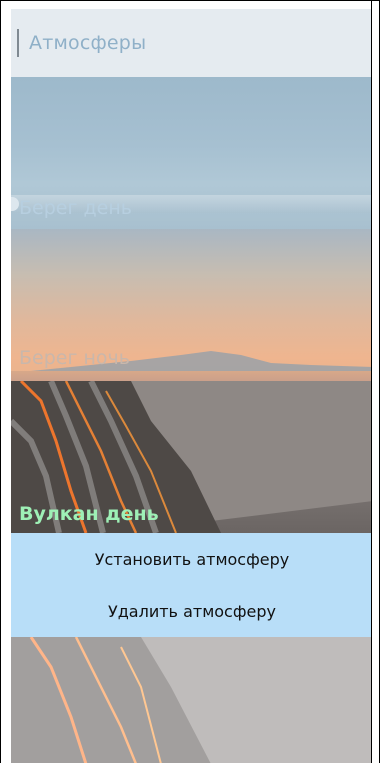  Describe the element at coordinates (74, 358) in the screenshot. I see `atmosphere-label: Берег ночь` at that location.